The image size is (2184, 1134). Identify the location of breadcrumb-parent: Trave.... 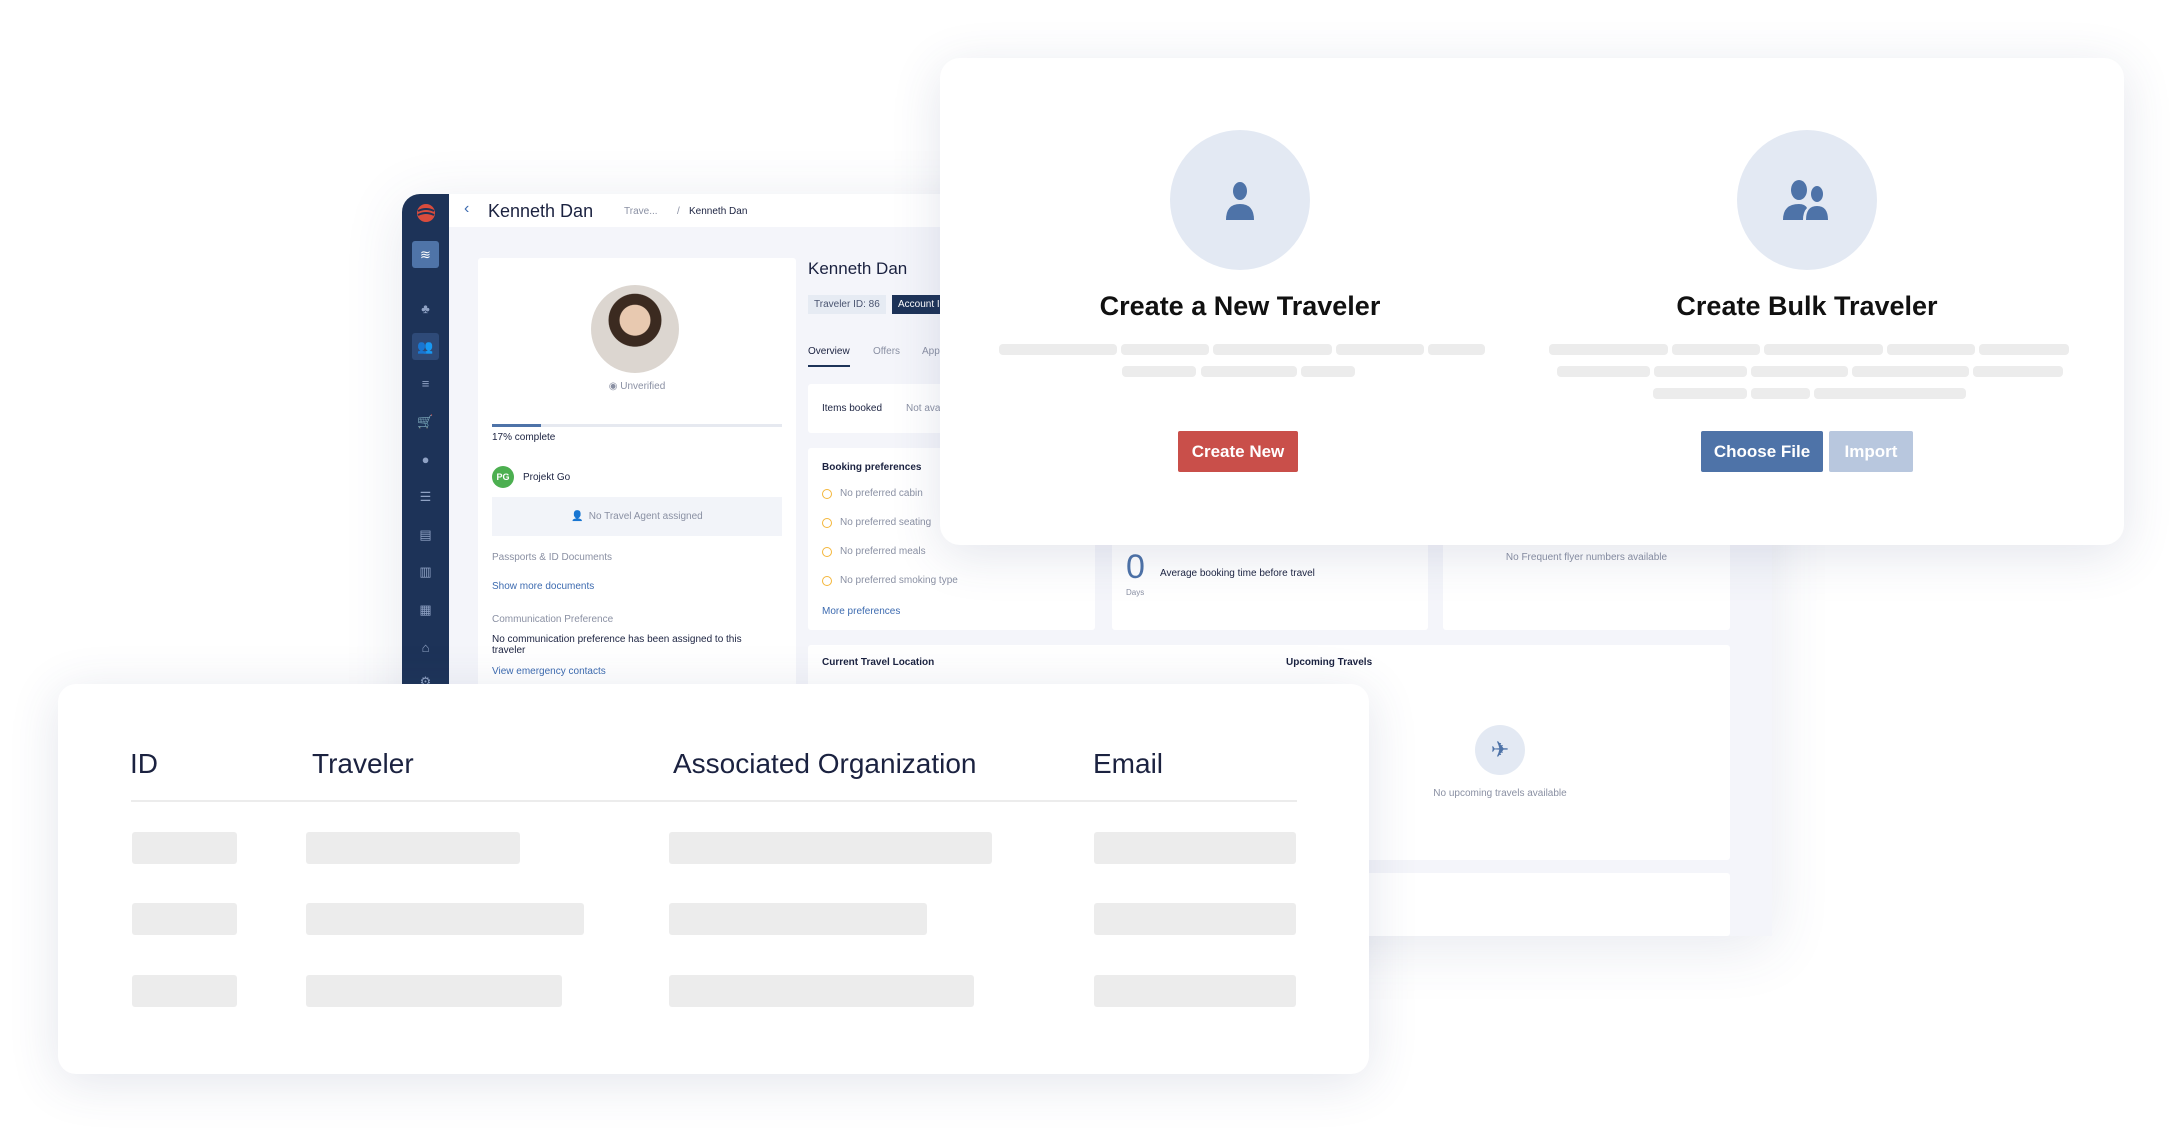
(641, 211).